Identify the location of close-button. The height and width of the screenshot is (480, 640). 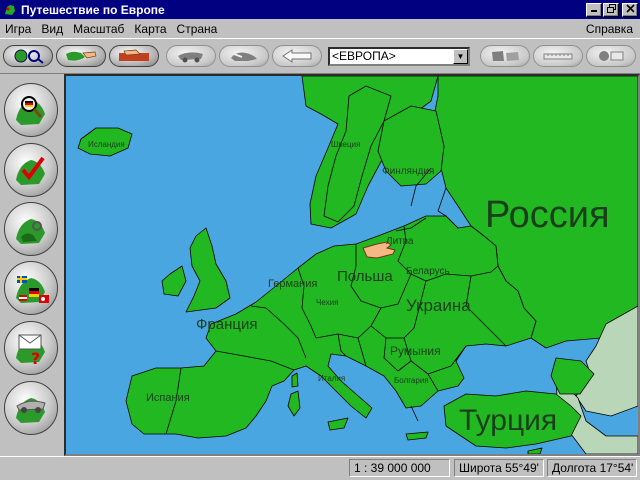
(630, 9).